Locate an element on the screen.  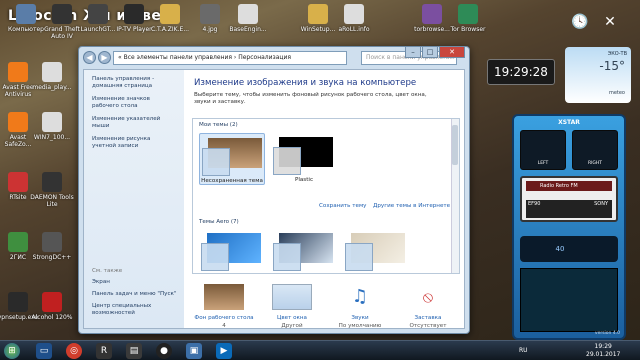
control-panel-taskbar-icon: ▣ is located at coordinates (194, 351).